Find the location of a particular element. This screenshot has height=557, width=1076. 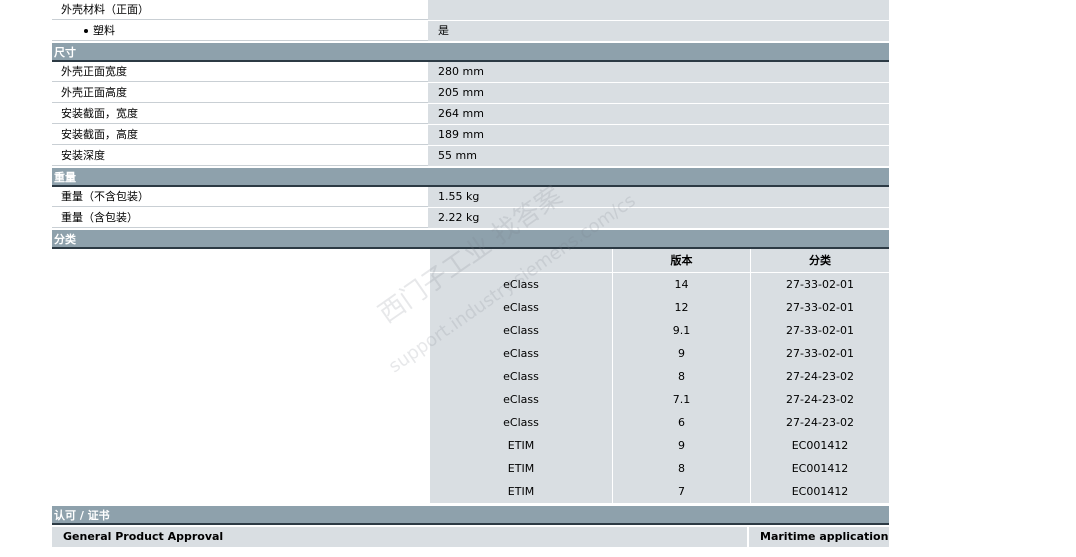

classification-row: eClass 14 27-33-02-01 is located at coordinates (659, 284).